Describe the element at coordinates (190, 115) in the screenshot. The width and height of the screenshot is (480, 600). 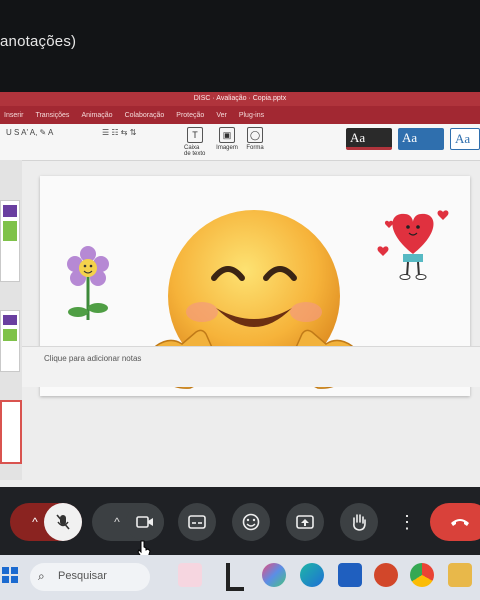
I see `tab-protection: Proteção` at that location.